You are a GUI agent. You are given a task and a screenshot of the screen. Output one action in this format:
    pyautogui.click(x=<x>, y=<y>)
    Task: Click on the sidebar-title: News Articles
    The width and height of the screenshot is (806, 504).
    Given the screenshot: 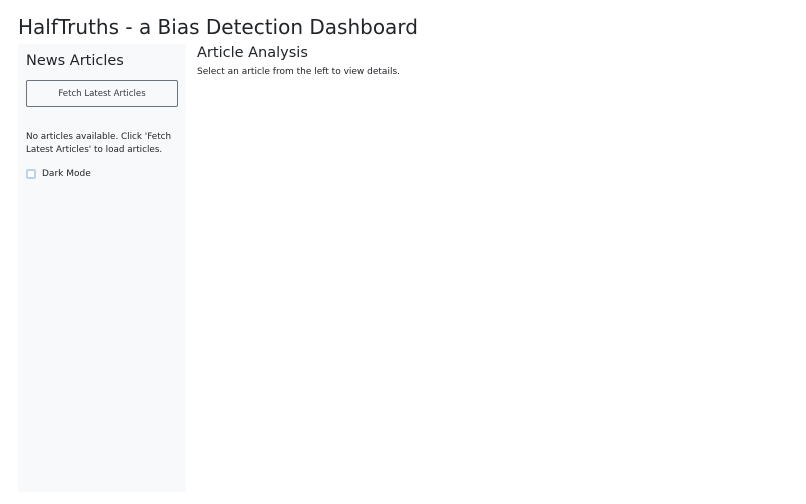 What is the action you would take?
    pyautogui.click(x=75, y=61)
    